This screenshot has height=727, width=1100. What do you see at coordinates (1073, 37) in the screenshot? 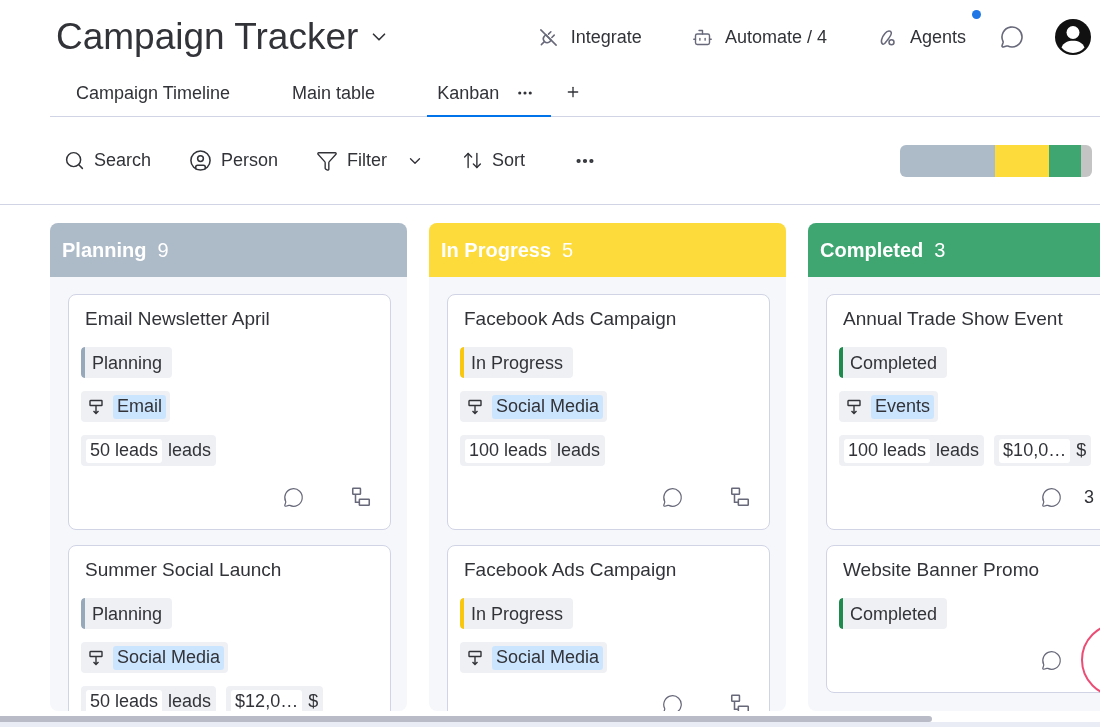
I see `avatar-icon` at bounding box center [1073, 37].